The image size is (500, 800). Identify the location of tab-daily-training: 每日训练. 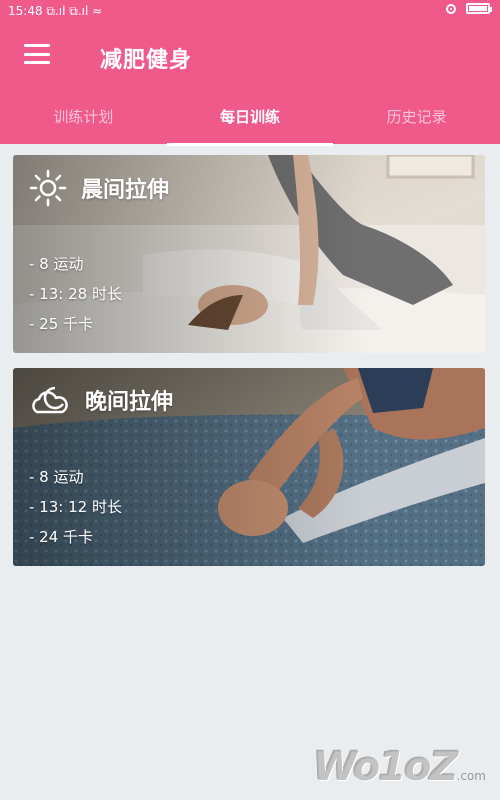
(250, 119).